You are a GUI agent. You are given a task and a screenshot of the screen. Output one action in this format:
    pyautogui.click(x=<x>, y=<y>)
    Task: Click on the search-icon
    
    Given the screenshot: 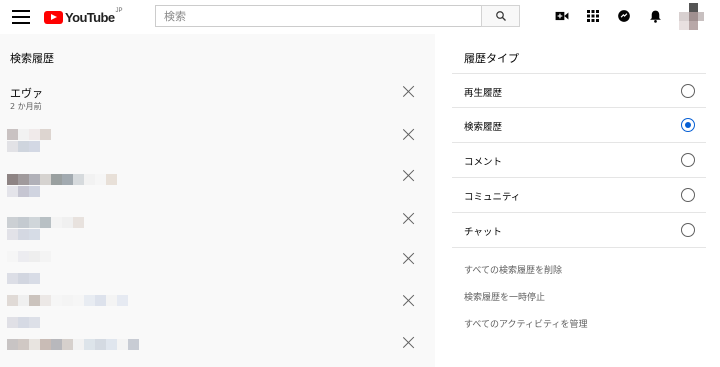 What is the action you would take?
    pyautogui.click(x=500, y=16)
    